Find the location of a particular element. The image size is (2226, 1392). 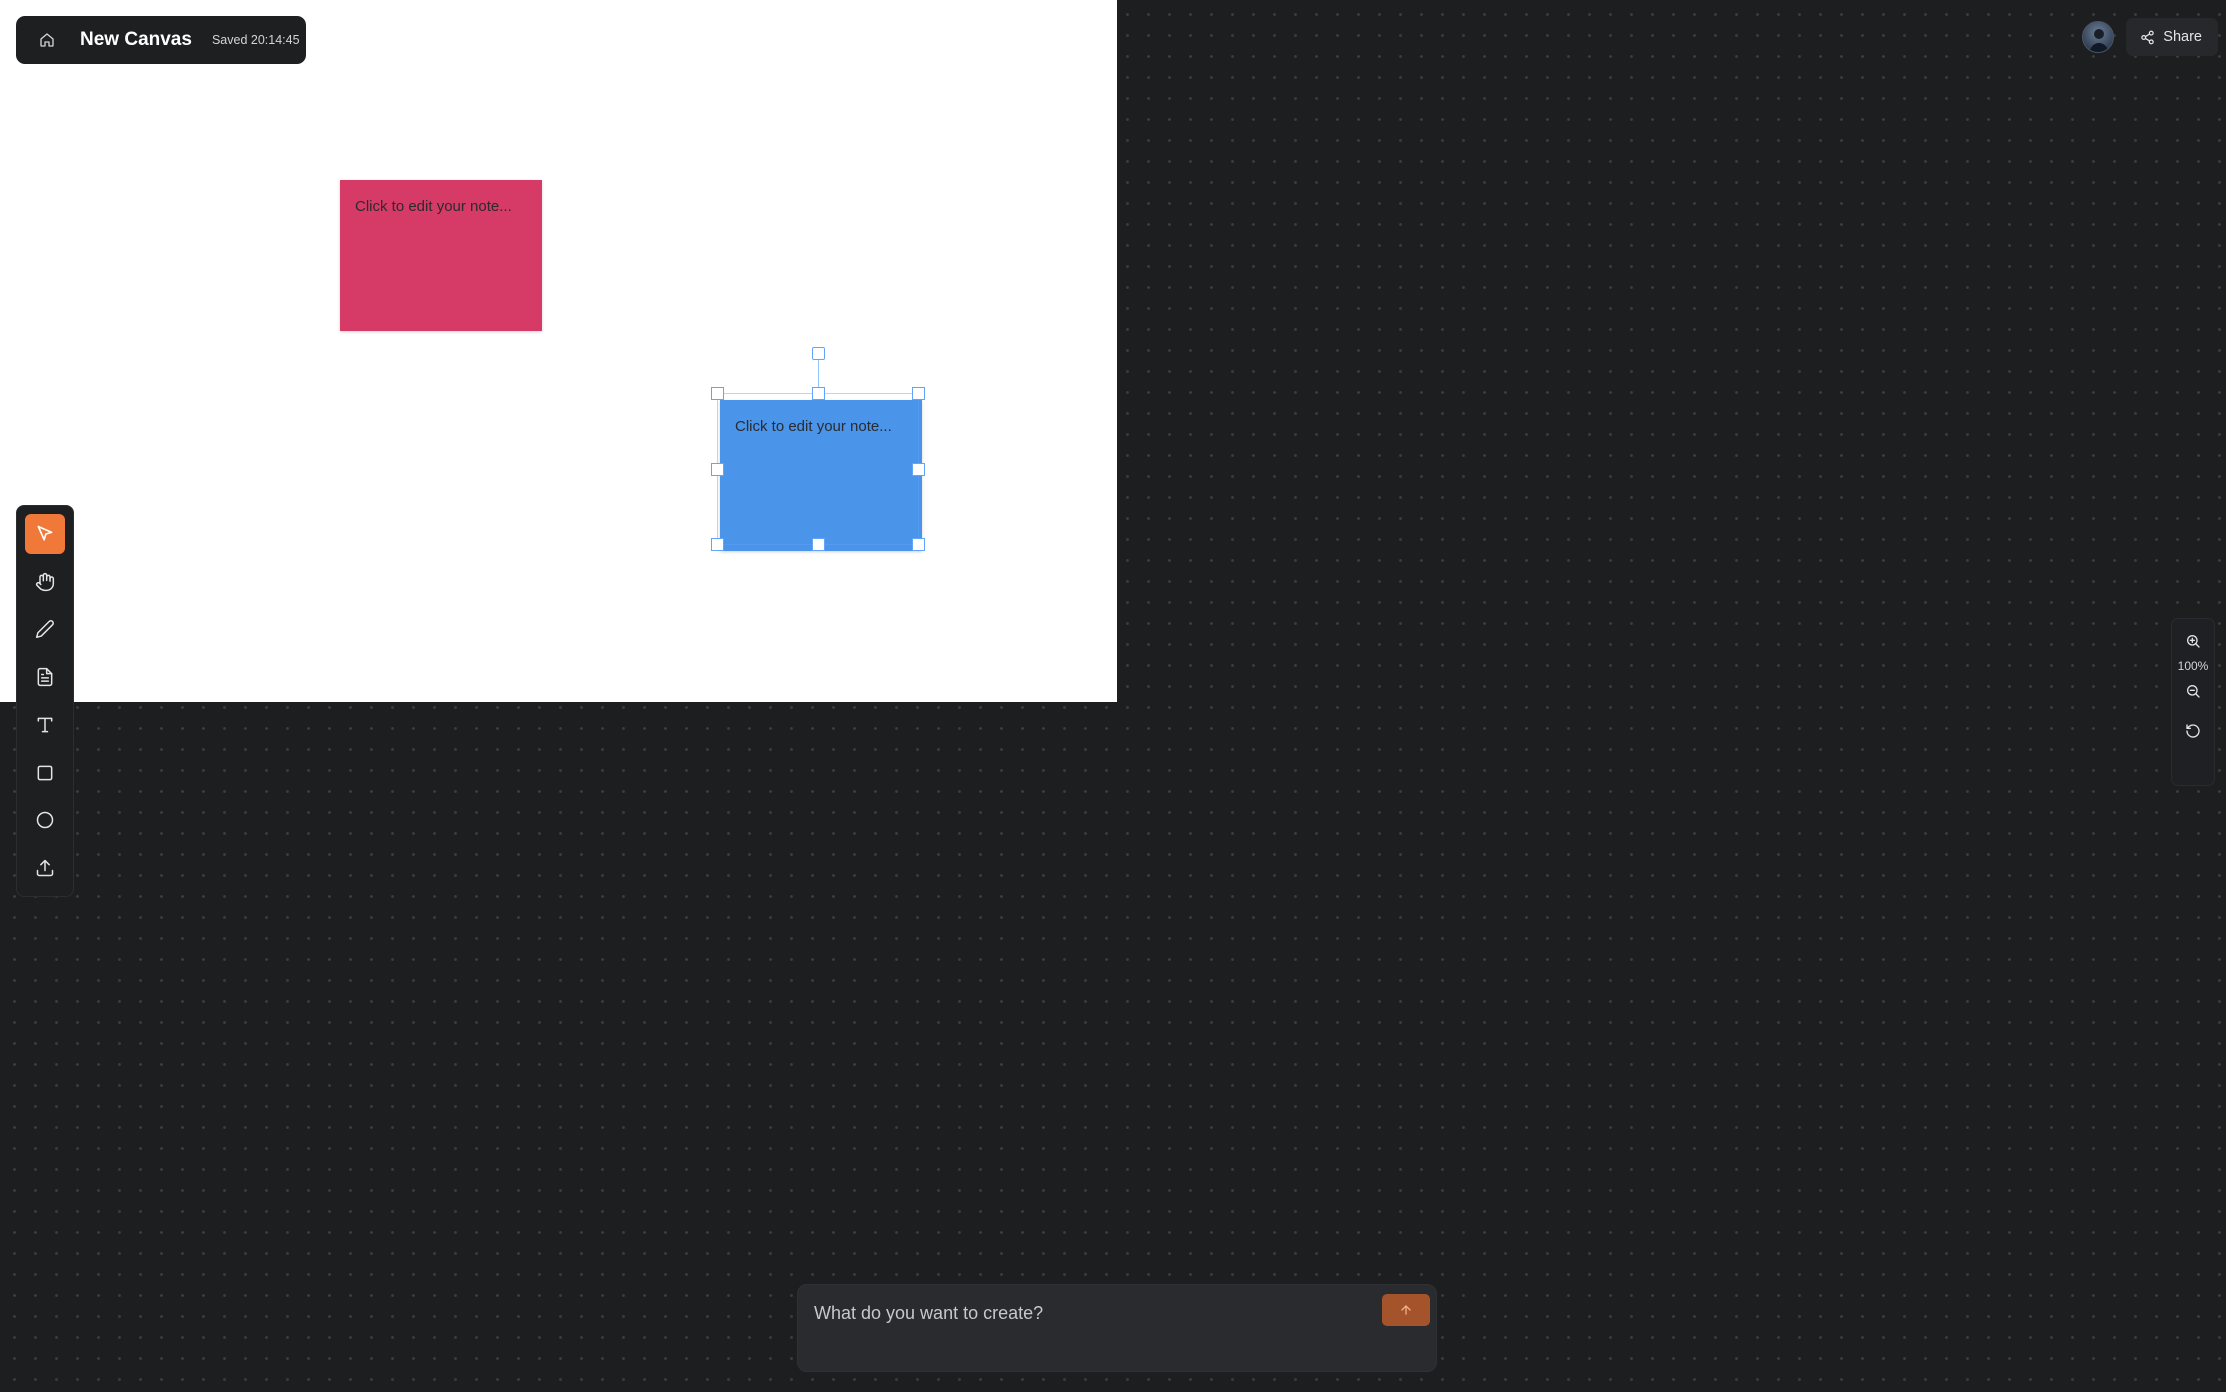

reset-zoom-button is located at coordinates (2193, 731).